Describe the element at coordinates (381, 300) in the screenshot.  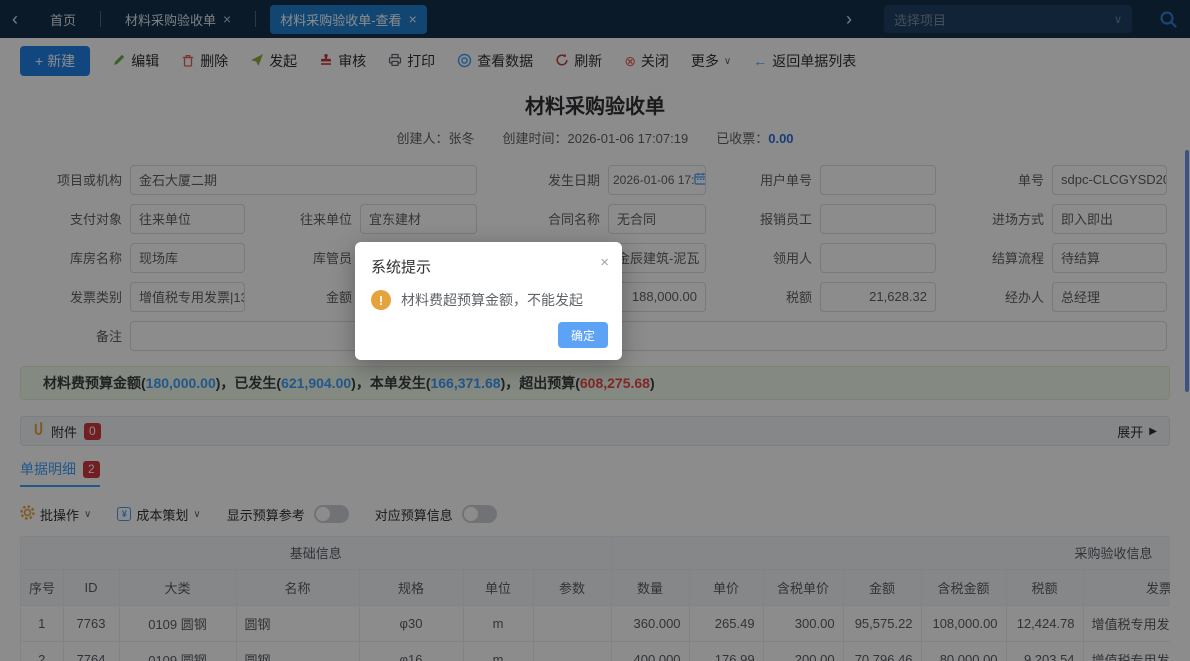
I see `warning-icon: !` at that location.